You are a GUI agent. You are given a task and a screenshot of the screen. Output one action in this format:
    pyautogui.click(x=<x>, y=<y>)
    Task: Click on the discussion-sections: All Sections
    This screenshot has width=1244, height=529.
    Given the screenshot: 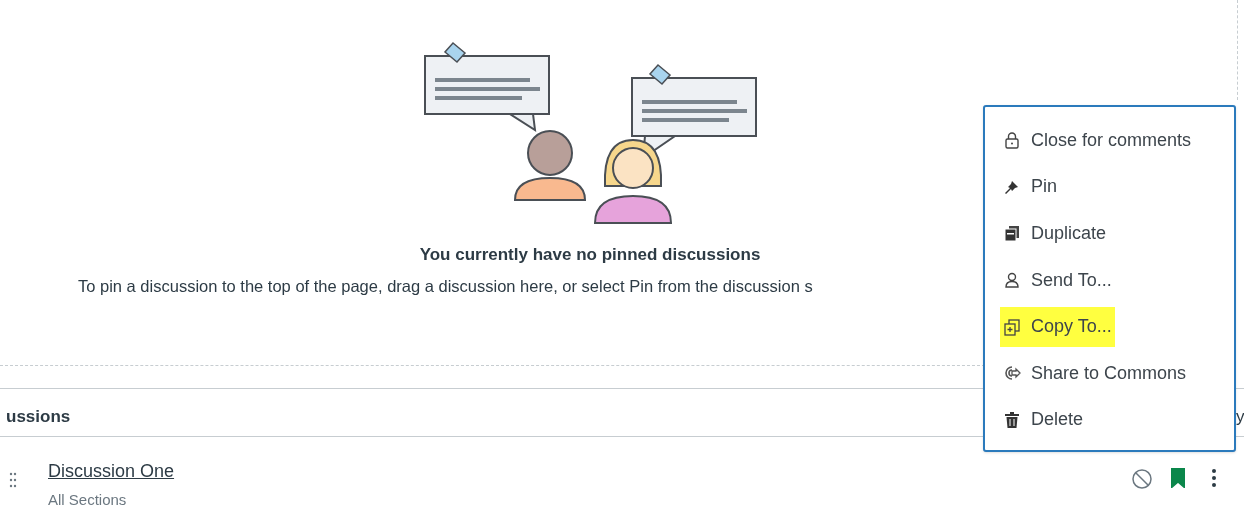 What is the action you would take?
    pyautogui.click(x=87, y=500)
    